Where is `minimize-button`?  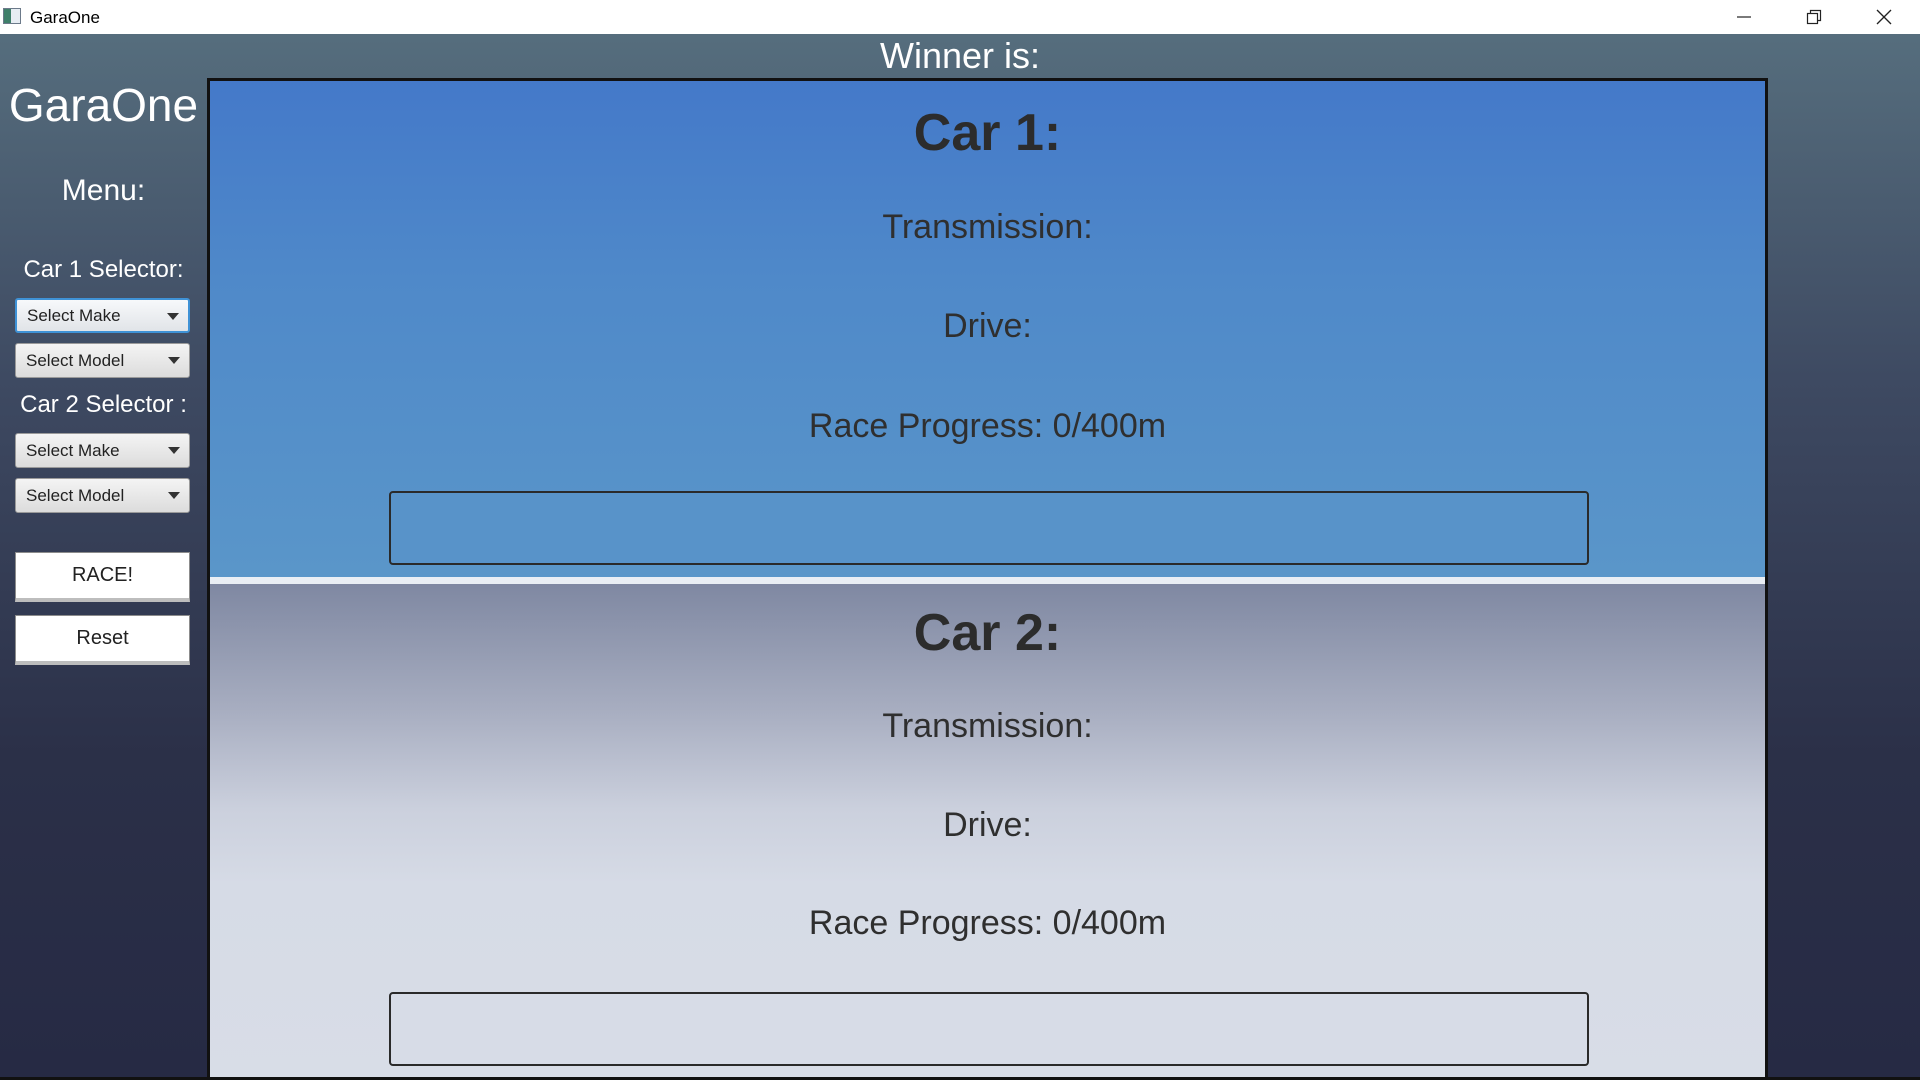 minimize-button is located at coordinates (1744, 17).